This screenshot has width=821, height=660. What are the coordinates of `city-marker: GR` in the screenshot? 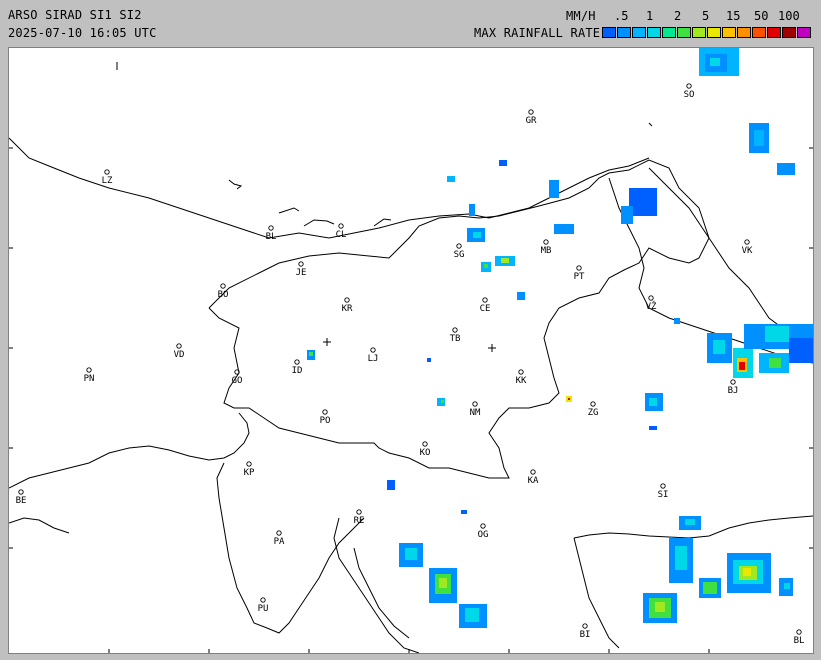 It's located at (531, 117).